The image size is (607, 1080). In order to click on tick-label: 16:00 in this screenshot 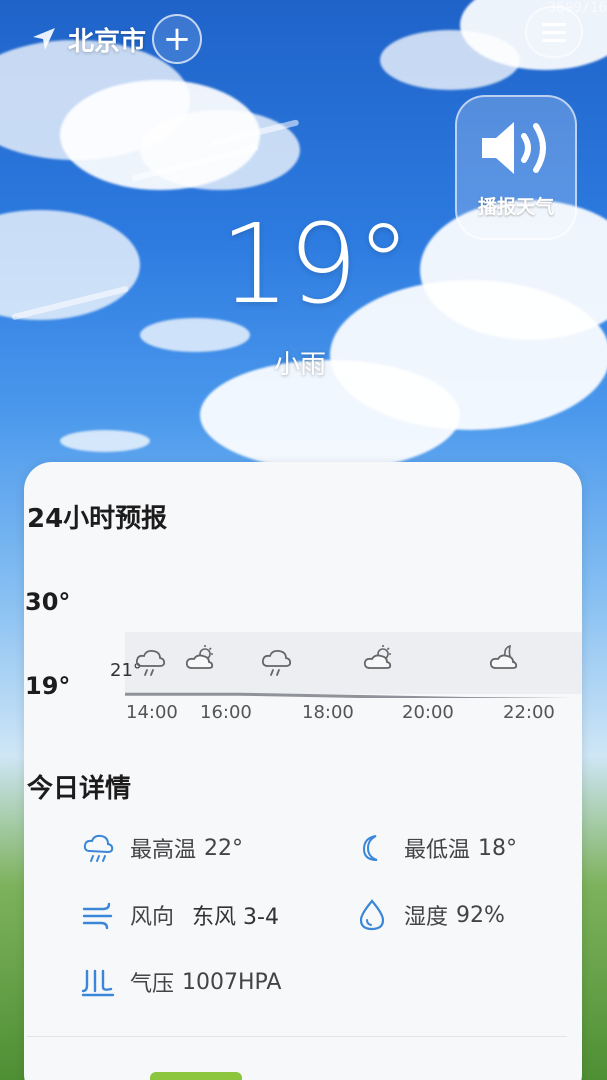, I will do `click(226, 712)`.